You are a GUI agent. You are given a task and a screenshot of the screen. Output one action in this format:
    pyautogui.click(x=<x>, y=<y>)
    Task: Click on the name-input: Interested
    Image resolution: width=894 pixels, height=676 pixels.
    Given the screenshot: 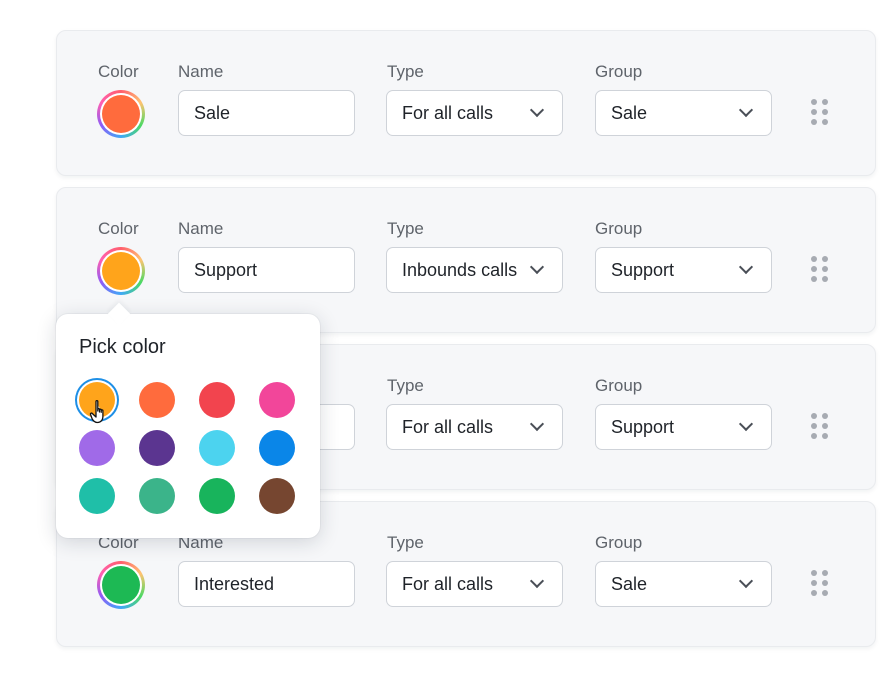 What is the action you would take?
    pyautogui.click(x=266, y=584)
    